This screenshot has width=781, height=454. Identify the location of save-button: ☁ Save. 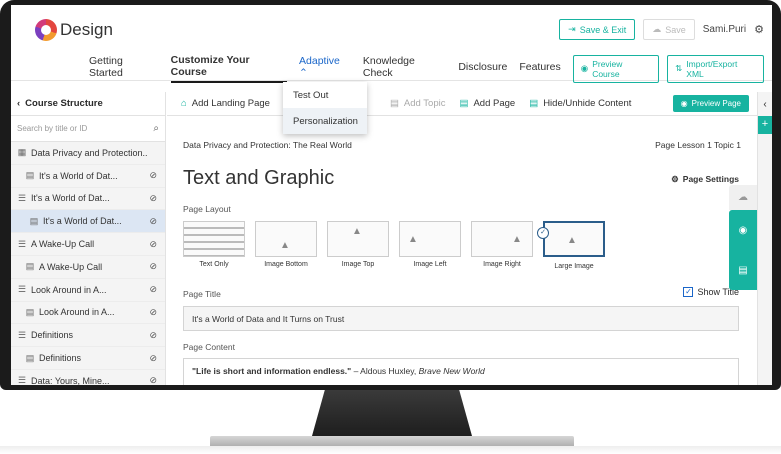
(669, 29).